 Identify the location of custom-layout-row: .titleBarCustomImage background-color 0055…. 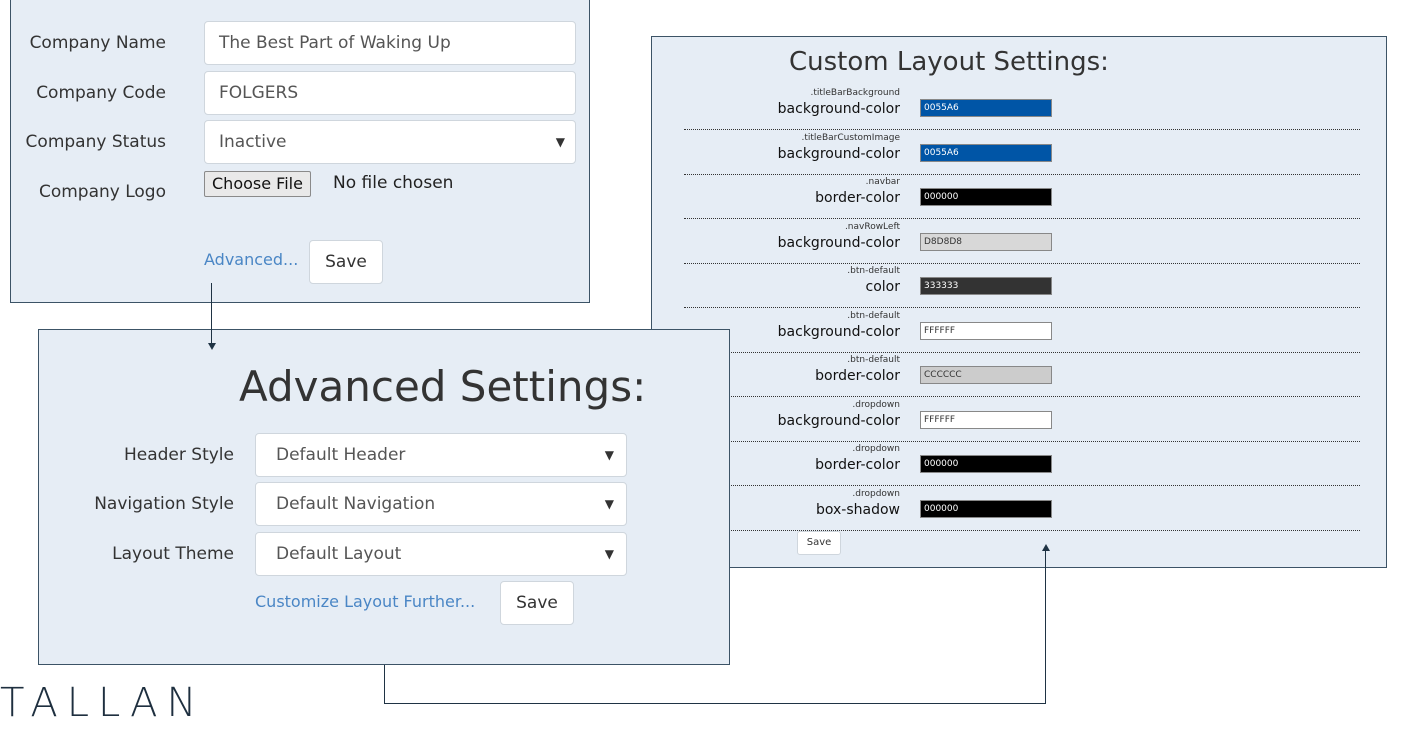
(1022, 152).